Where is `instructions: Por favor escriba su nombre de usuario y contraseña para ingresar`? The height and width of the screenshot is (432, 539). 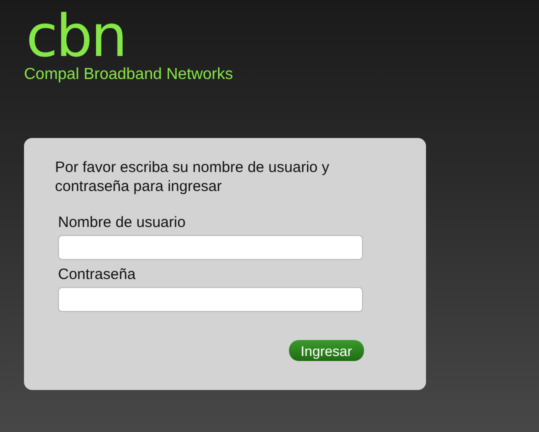
instructions: Por favor escriba su nombre de usuario y contraseña para ingresar is located at coordinates (192, 177).